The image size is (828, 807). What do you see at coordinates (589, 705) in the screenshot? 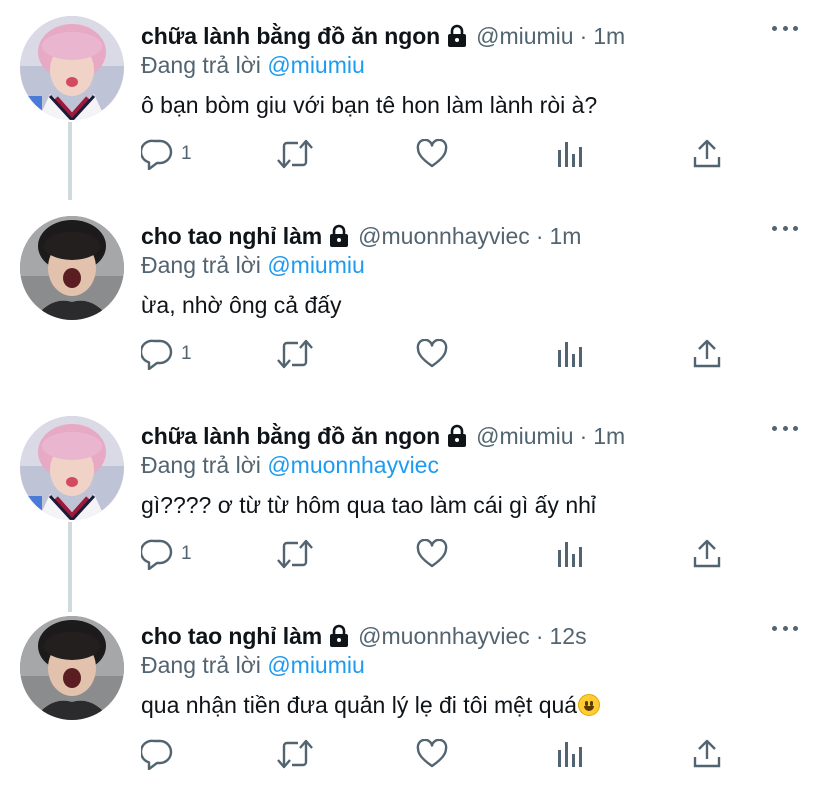
I see `grinning-emoji-icon` at bounding box center [589, 705].